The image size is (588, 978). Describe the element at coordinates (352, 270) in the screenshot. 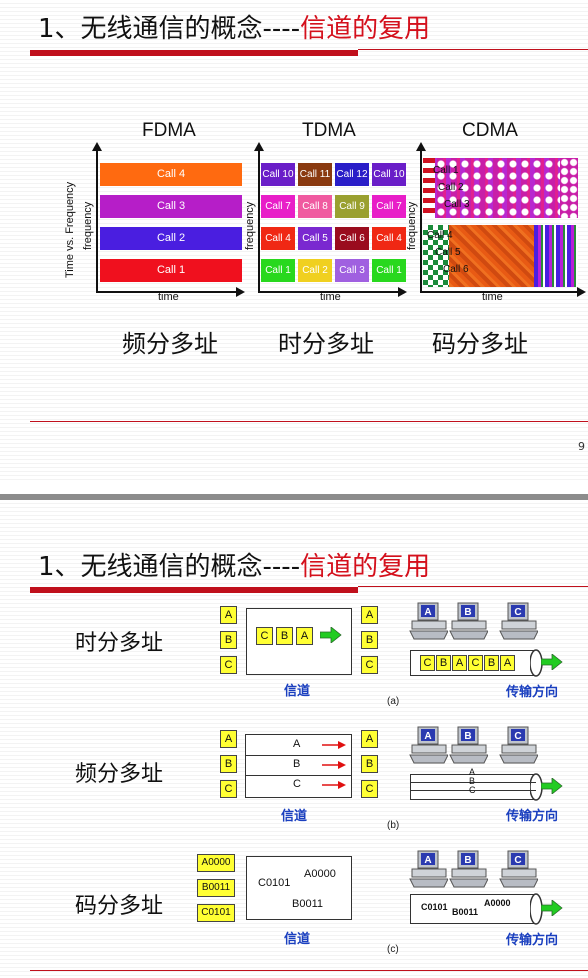

I see `tdma-cell: Call 3` at that location.